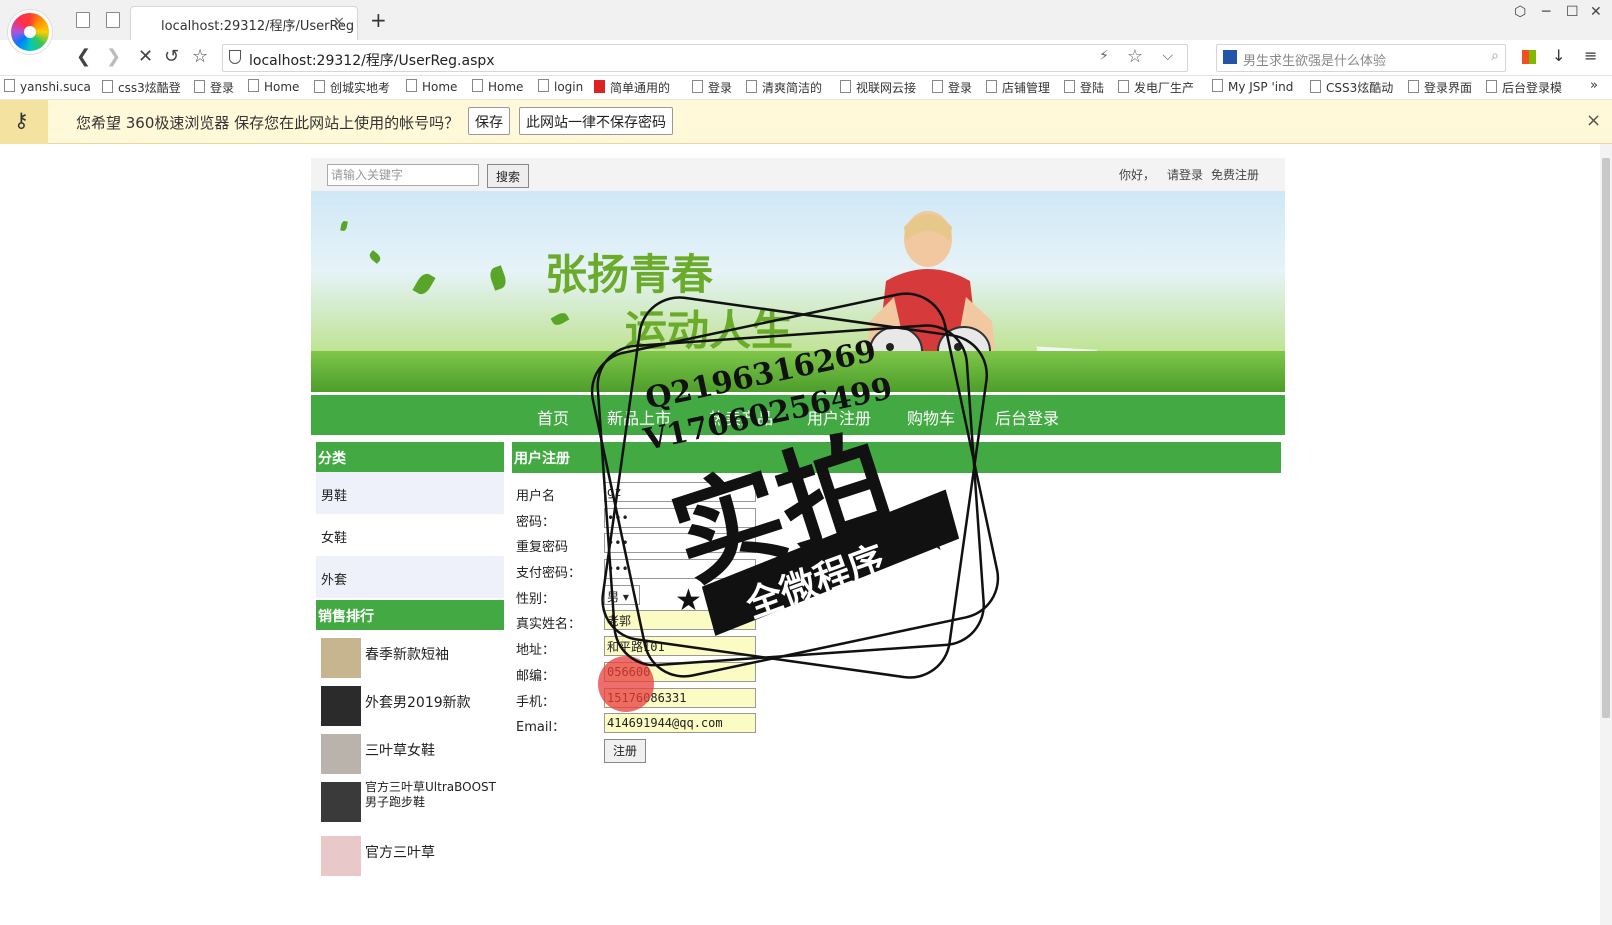 Image resolution: width=1612 pixels, height=925 pixels. What do you see at coordinates (549, 625) in the screenshot?
I see `realname-label: 真实姓名：` at bounding box center [549, 625].